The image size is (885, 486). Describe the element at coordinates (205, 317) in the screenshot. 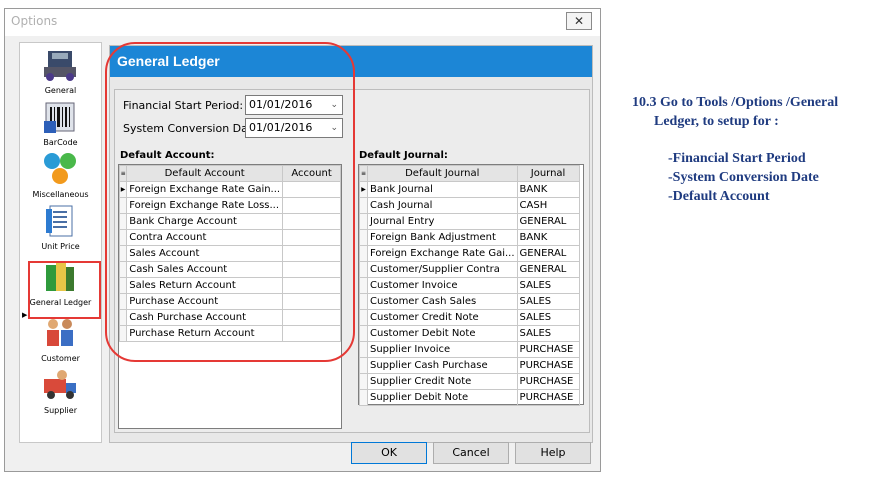

I see `default-account-cell: Cash Purchase Account` at that location.